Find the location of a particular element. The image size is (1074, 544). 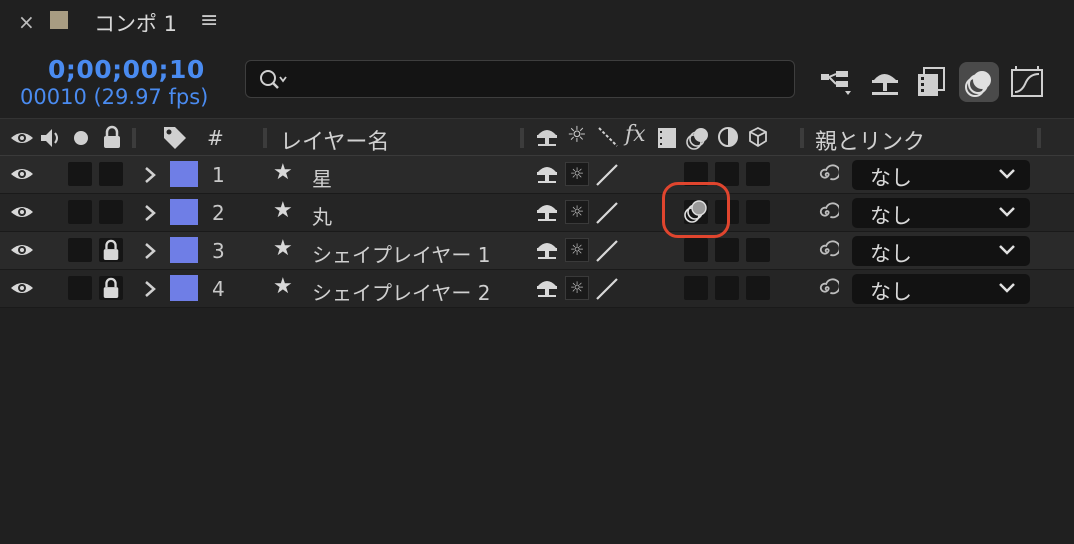

layer-name: シェイプレイヤー 2 is located at coordinates (401, 291).